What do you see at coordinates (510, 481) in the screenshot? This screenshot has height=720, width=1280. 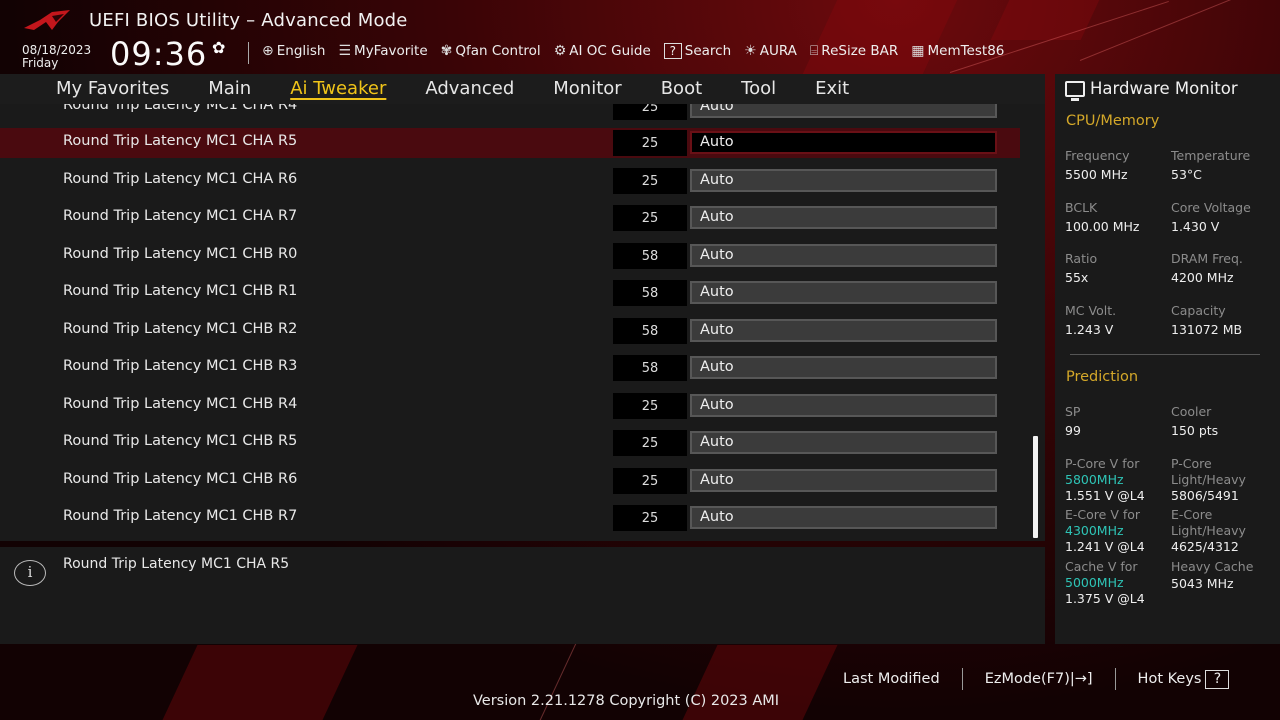 I see `setting-row: Round Trip Latency MC1 CHB R6 25 Auto` at bounding box center [510, 481].